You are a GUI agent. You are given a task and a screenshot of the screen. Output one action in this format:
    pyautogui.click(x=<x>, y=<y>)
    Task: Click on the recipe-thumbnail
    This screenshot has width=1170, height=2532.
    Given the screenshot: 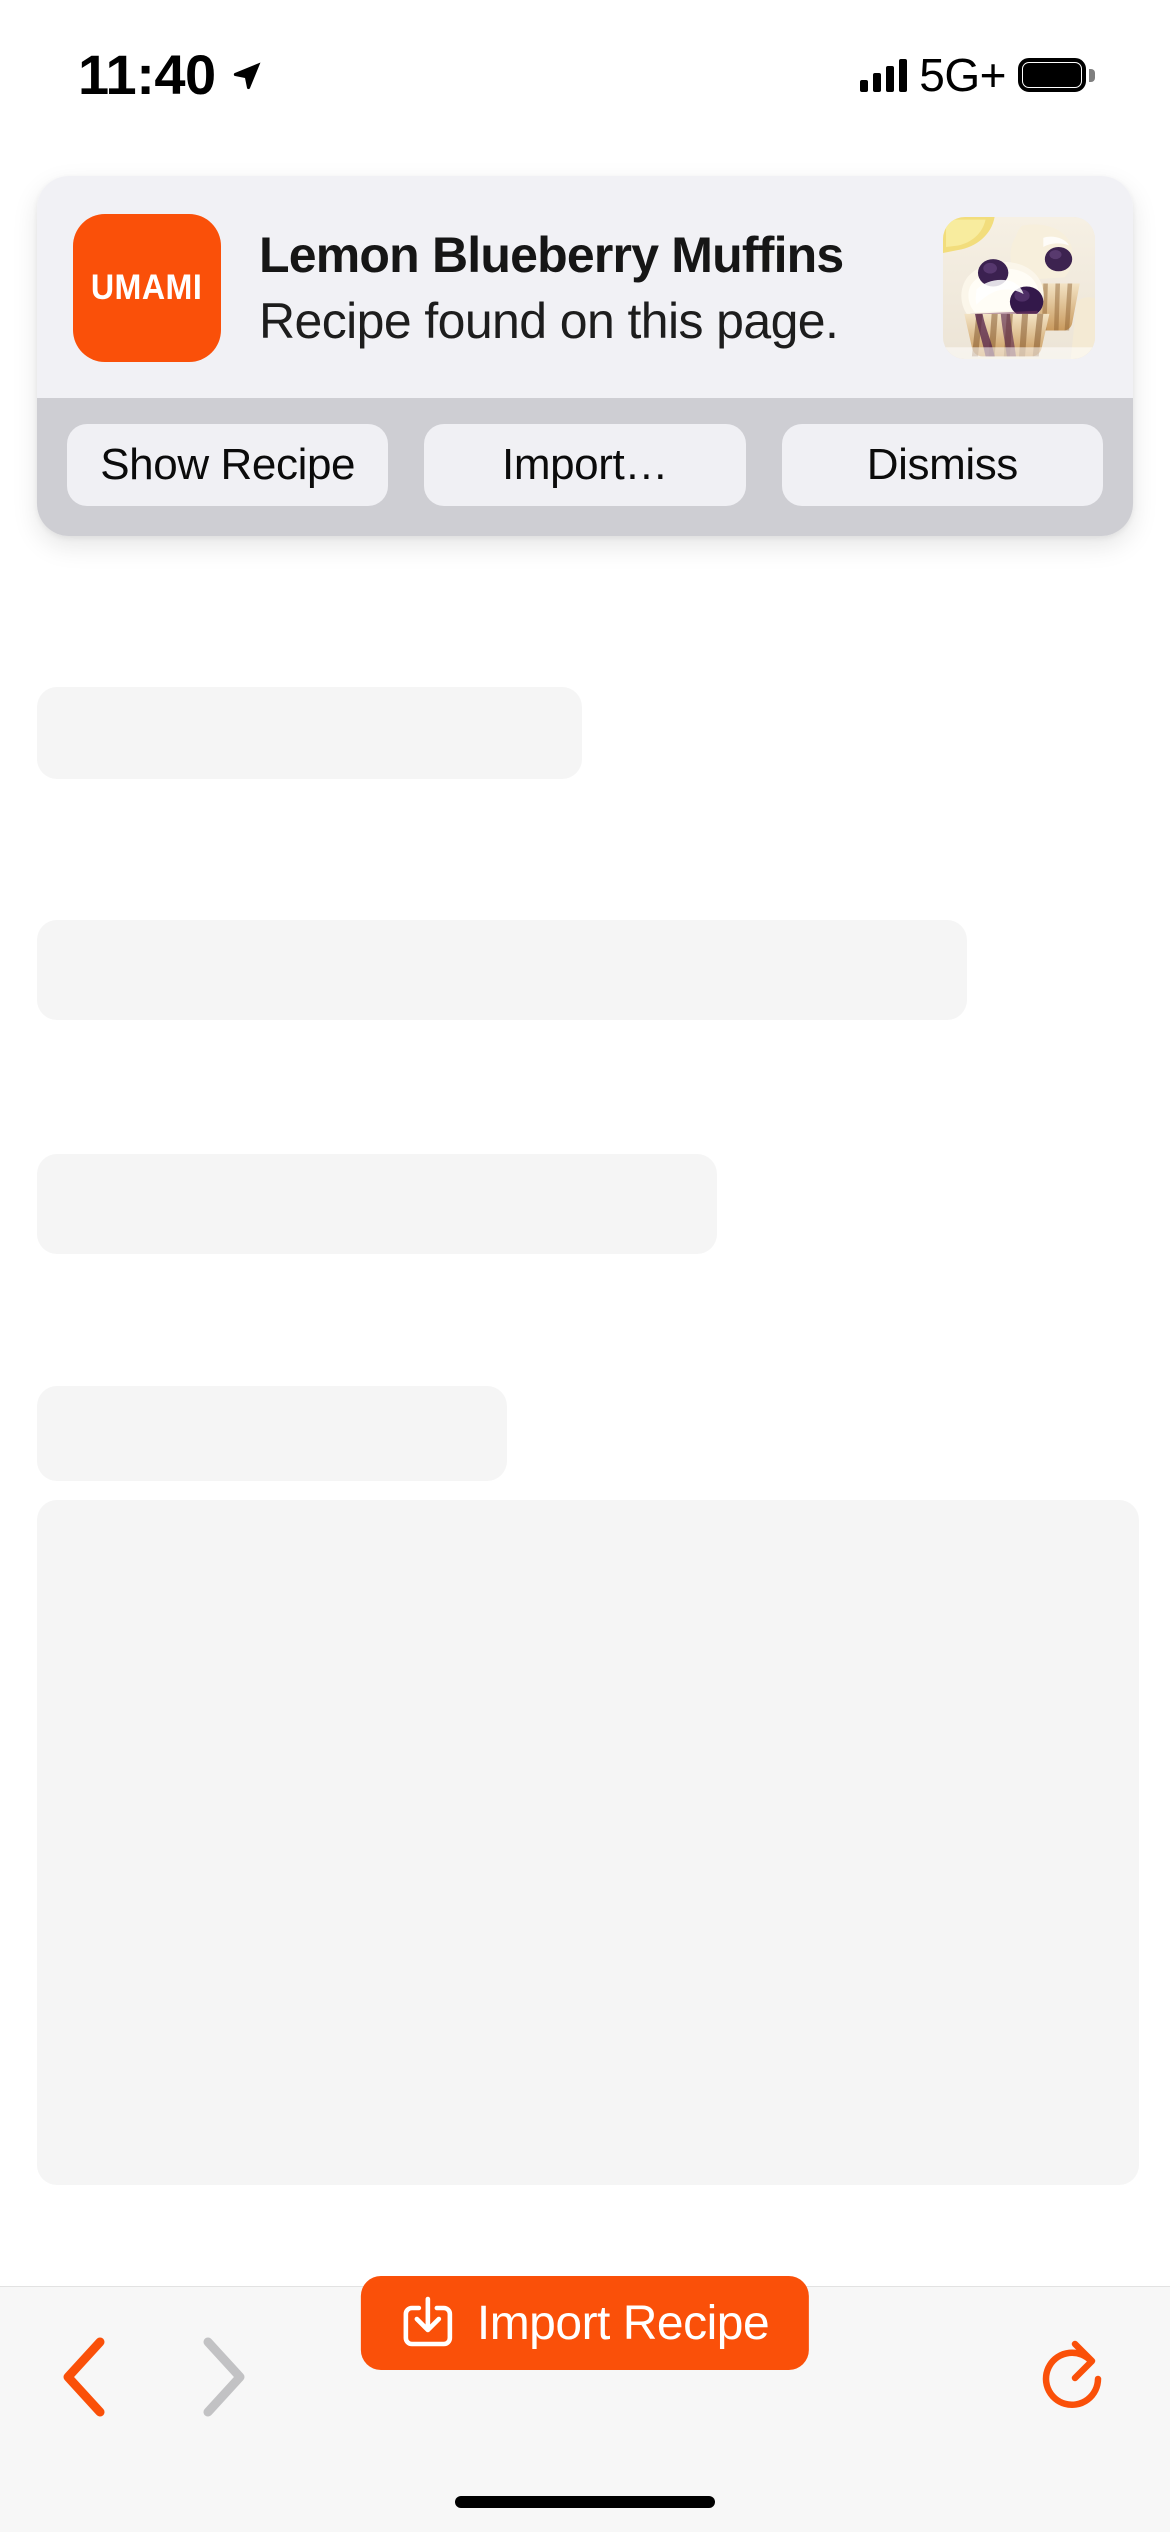 What is the action you would take?
    pyautogui.click(x=1019, y=288)
    